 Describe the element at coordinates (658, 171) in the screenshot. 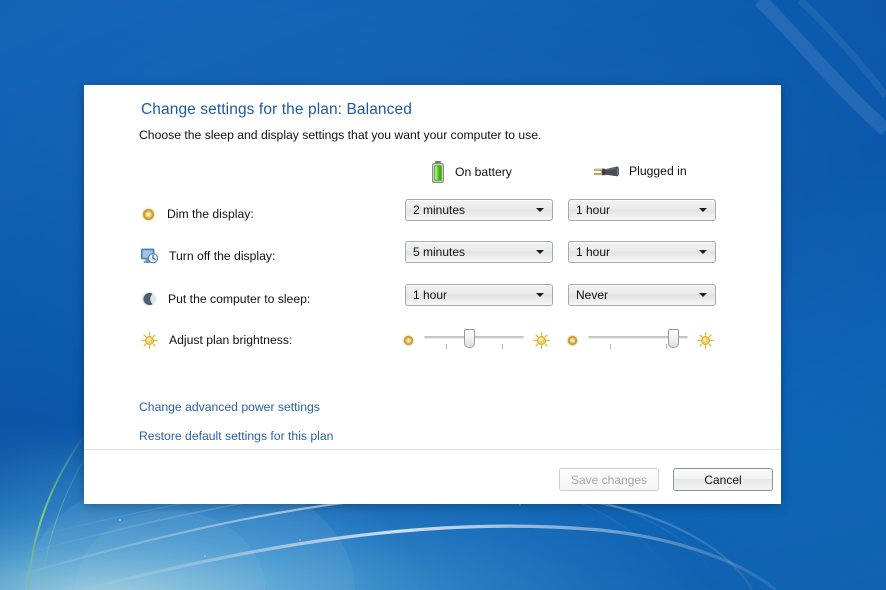

I see `column-header-label: Plugged in` at that location.